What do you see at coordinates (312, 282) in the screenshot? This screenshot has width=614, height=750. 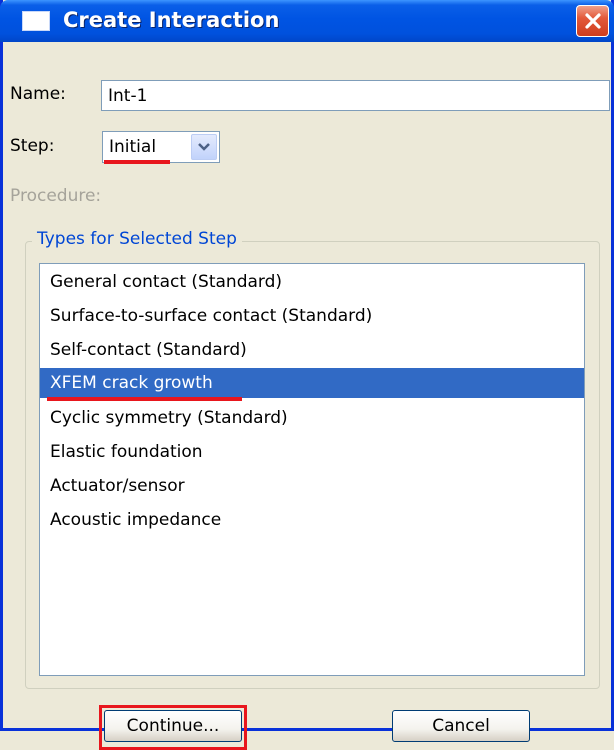 I see `list-item: General contact (Standard)` at bounding box center [312, 282].